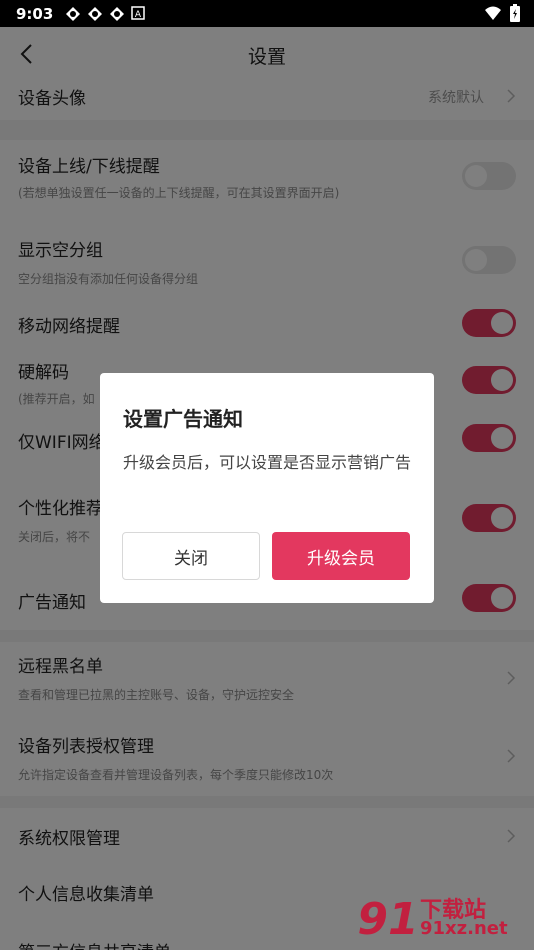 This screenshot has width=534, height=952. What do you see at coordinates (464, 928) in the screenshot?
I see `watermark-url: 91xz.net` at bounding box center [464, 928].